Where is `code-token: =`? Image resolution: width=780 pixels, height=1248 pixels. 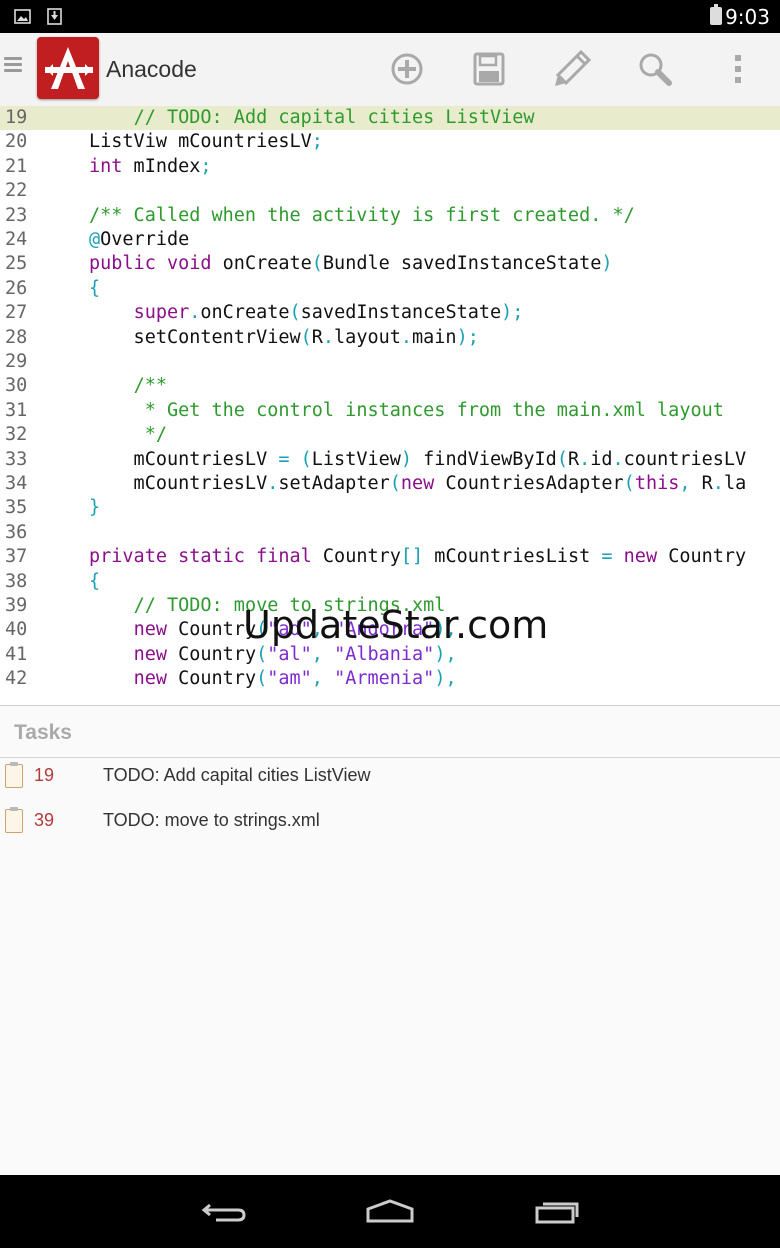 code-token: = is located at coordinates (607, 557).